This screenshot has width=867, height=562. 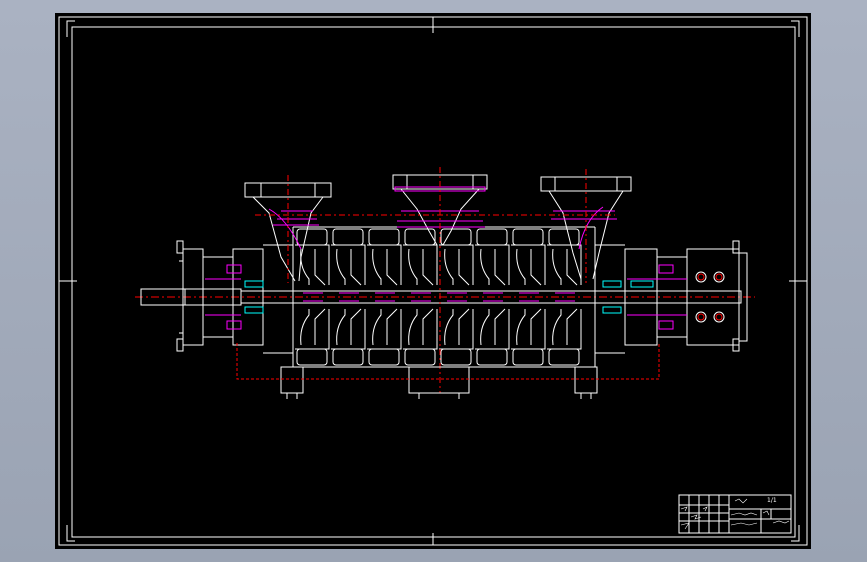 I want to click on balance-line, so click(x=448, y=361).